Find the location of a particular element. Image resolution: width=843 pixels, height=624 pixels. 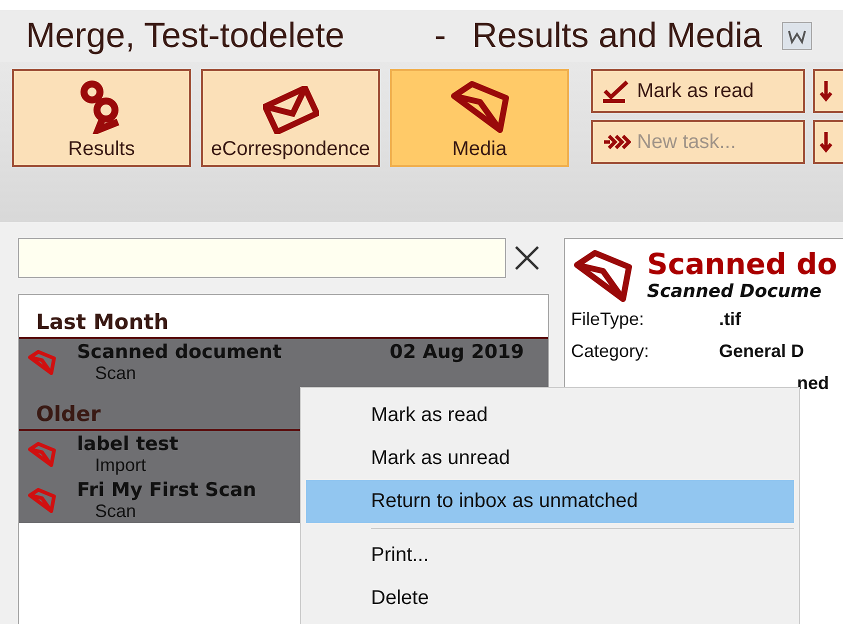

field-label: Category: is located at coordinates (610, 351).